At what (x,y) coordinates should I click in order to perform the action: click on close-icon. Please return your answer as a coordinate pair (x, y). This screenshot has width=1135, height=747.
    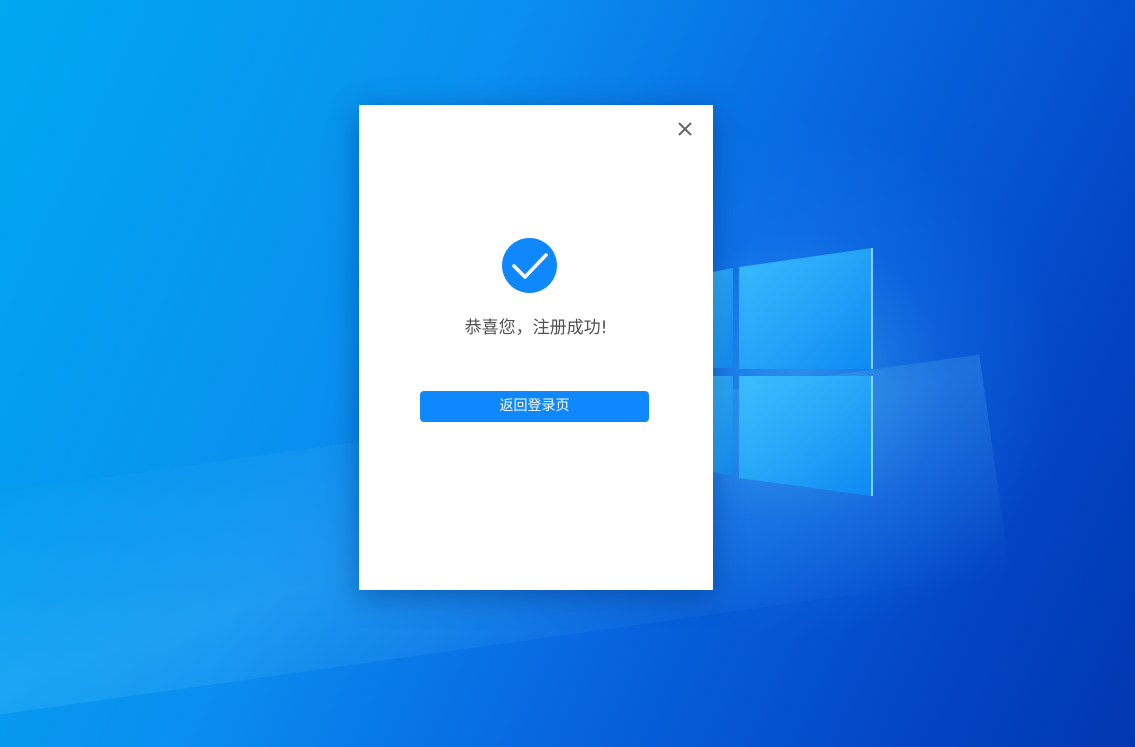
    Looking at the image, I should click on (685, 129).